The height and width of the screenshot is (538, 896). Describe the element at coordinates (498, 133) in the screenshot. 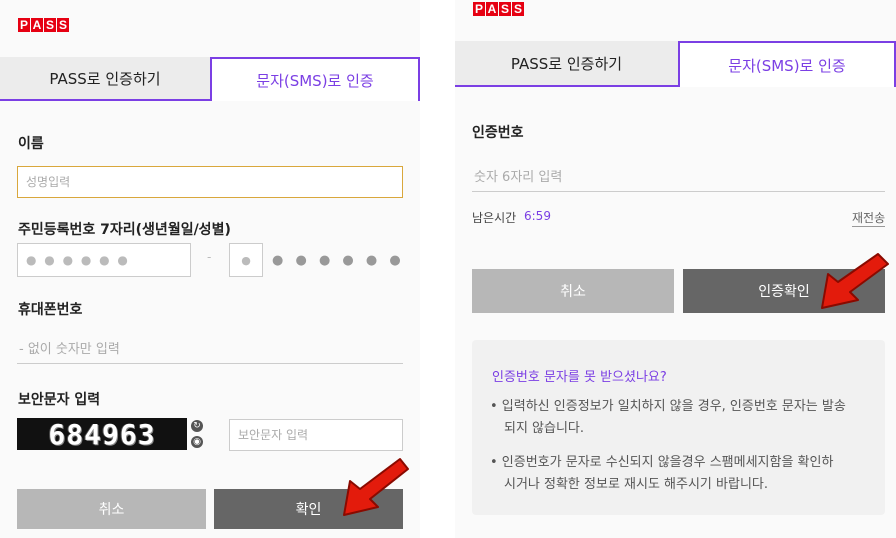

I see `code-label: 인증번호` at that location.